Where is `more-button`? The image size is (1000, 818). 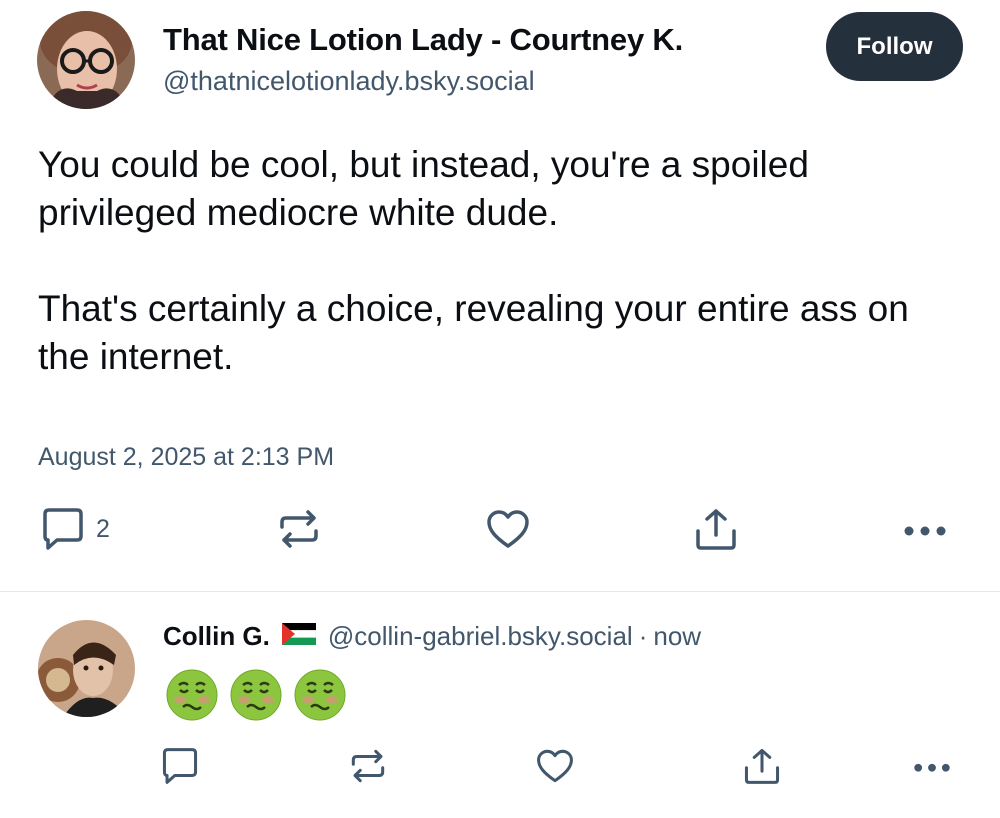 more-button is located at coordinates (925, 529).